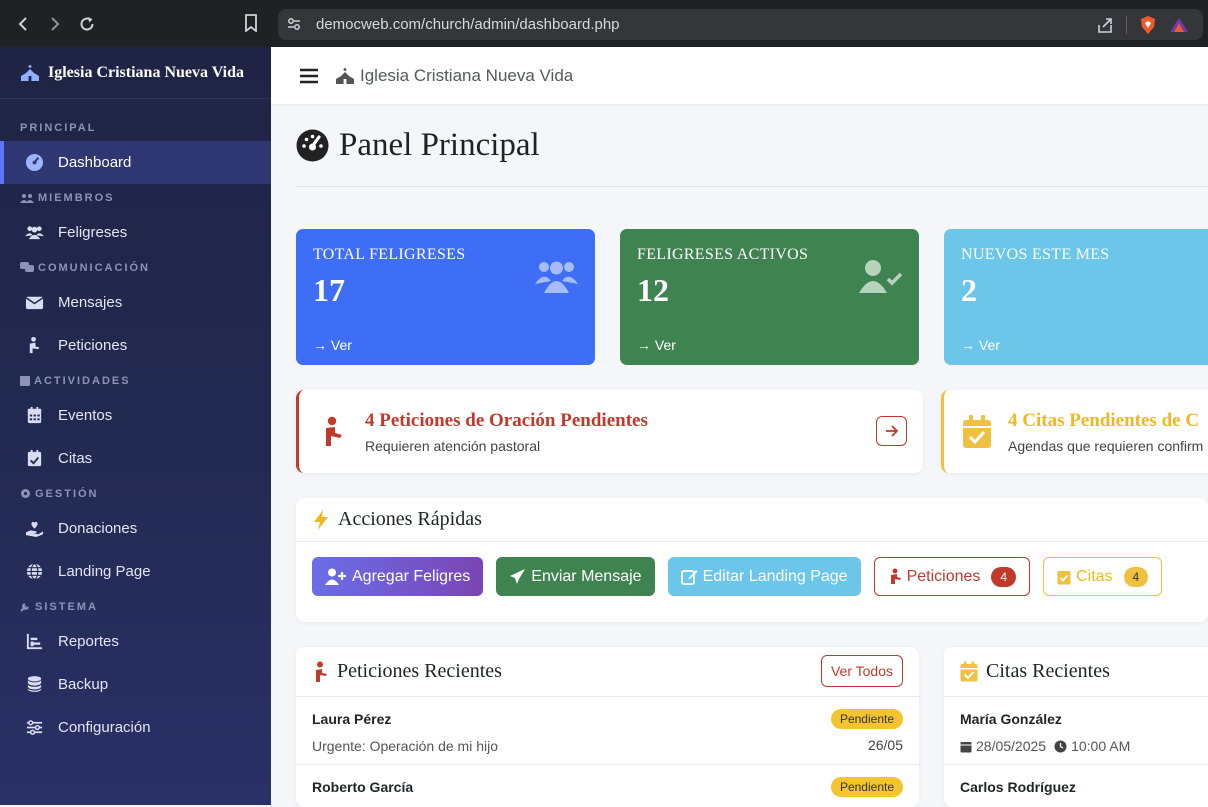  Describe the element at coordinates (335, 576) in the screenshot. I see `user-plus-icon` at that location.